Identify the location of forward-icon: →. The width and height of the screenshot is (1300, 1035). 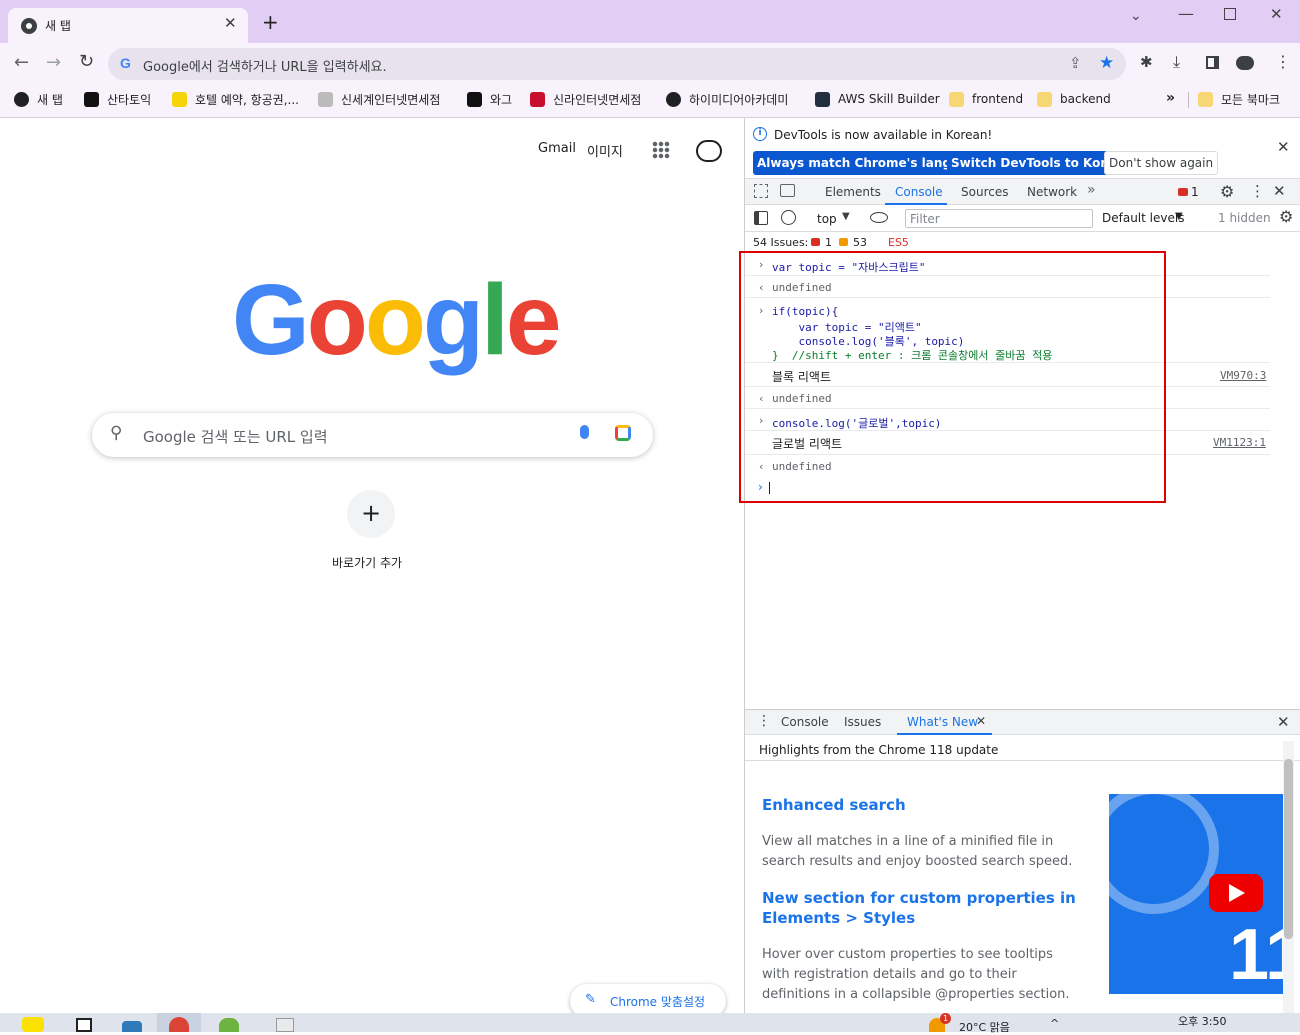
(53, 62).